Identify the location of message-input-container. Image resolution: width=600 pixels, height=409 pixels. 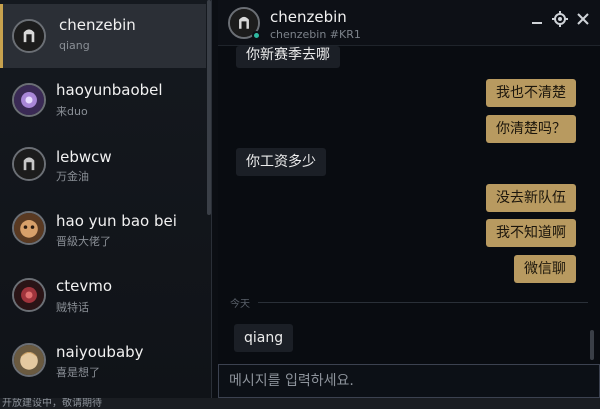
(409, 381).